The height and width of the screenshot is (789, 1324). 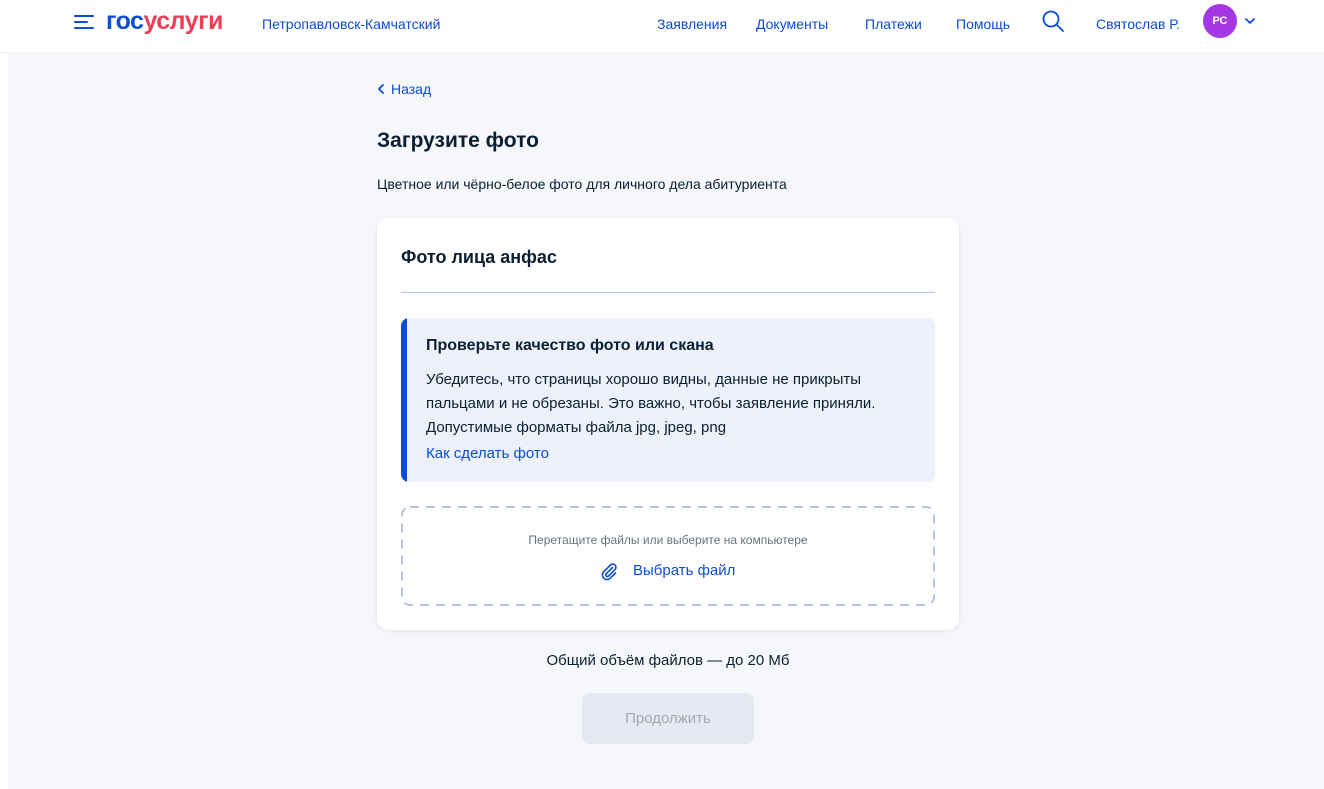 I want to click on logo-part-gos: гос, so click(x=125, y=21).